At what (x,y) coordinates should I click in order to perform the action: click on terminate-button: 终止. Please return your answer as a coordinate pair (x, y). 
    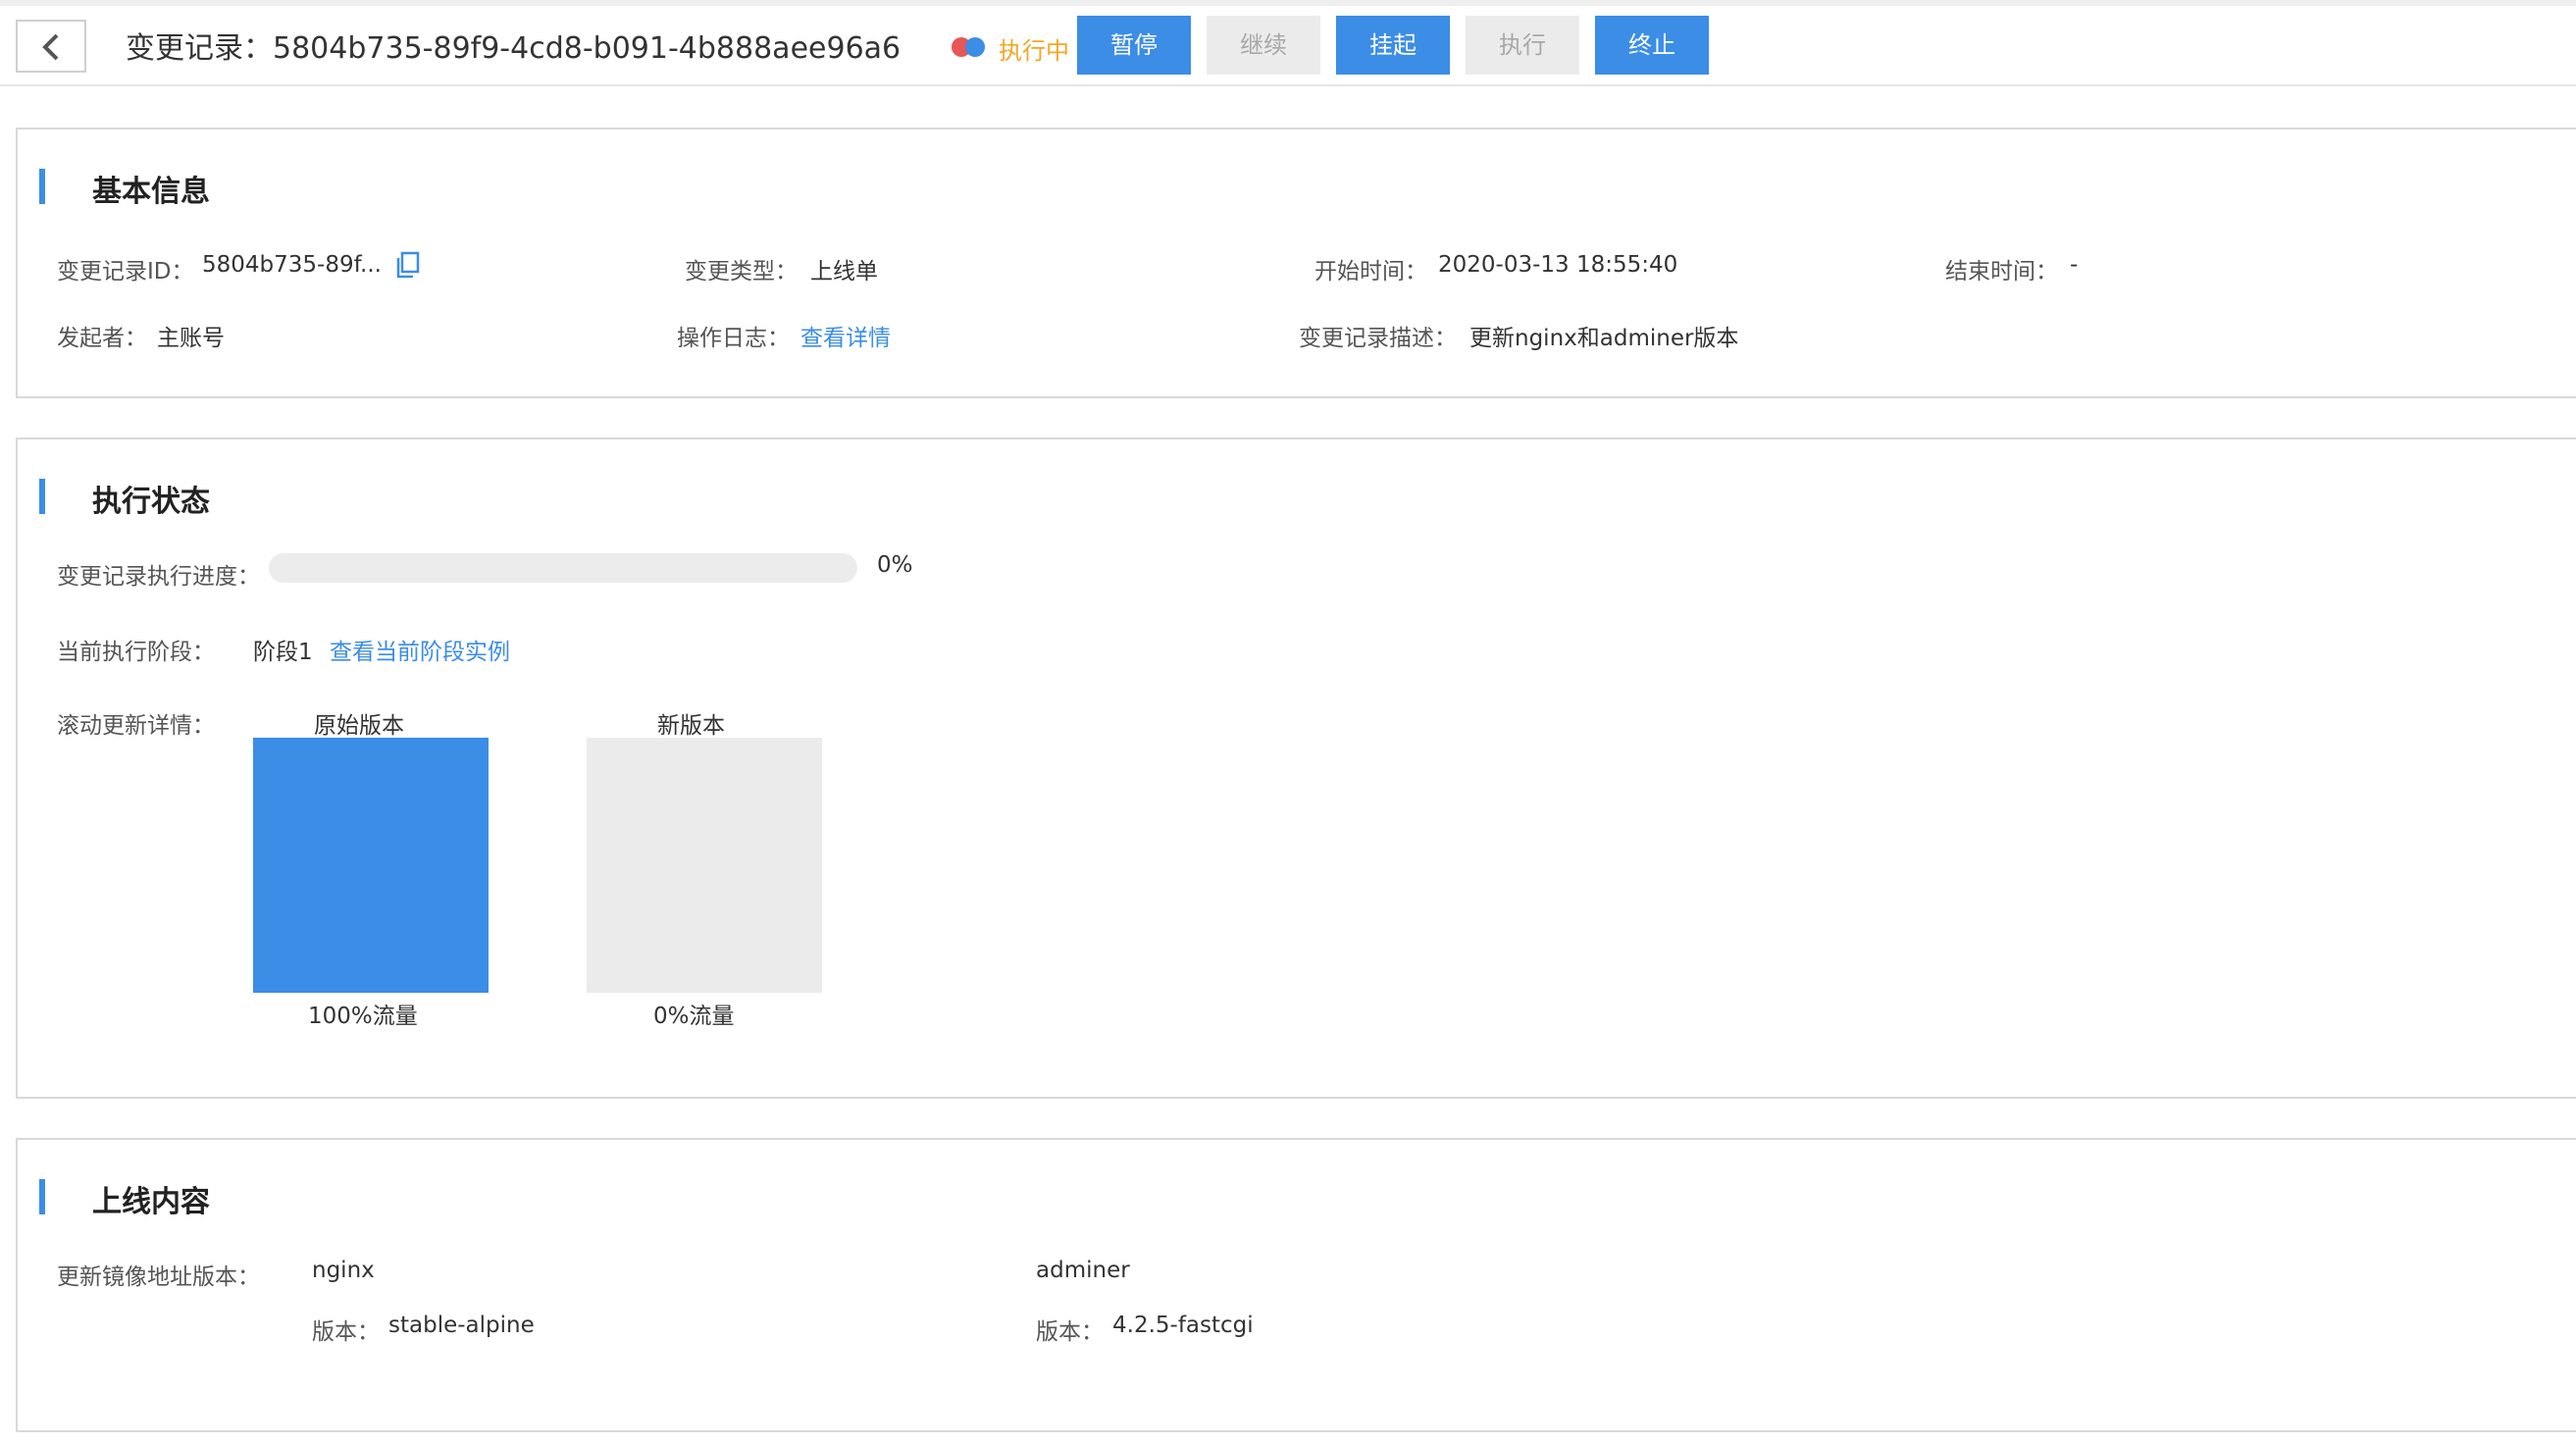
    Looking at the image, I should click on (1652, 45).